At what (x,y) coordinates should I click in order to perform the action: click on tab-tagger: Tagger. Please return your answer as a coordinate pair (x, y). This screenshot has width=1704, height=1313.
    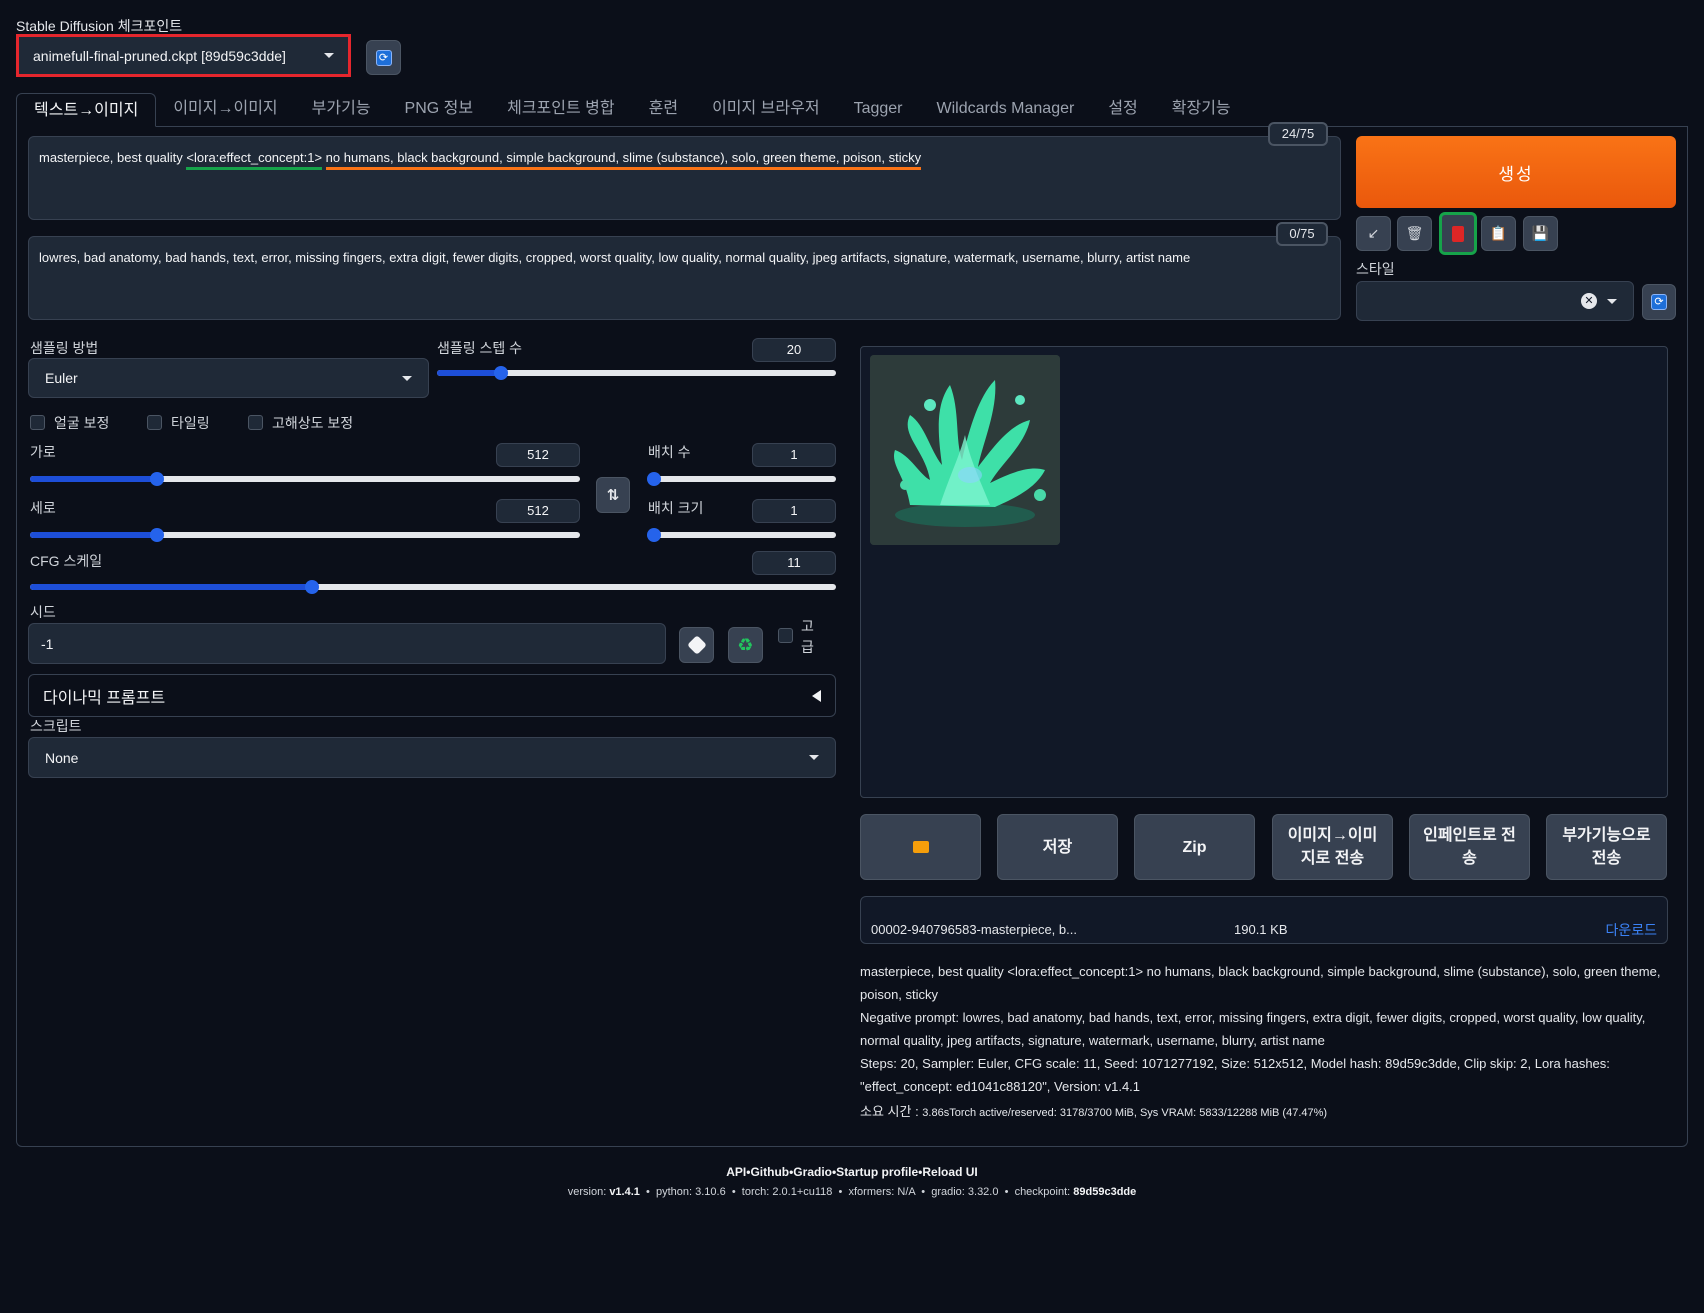
    Looking at the image, I should click on (878, 109).